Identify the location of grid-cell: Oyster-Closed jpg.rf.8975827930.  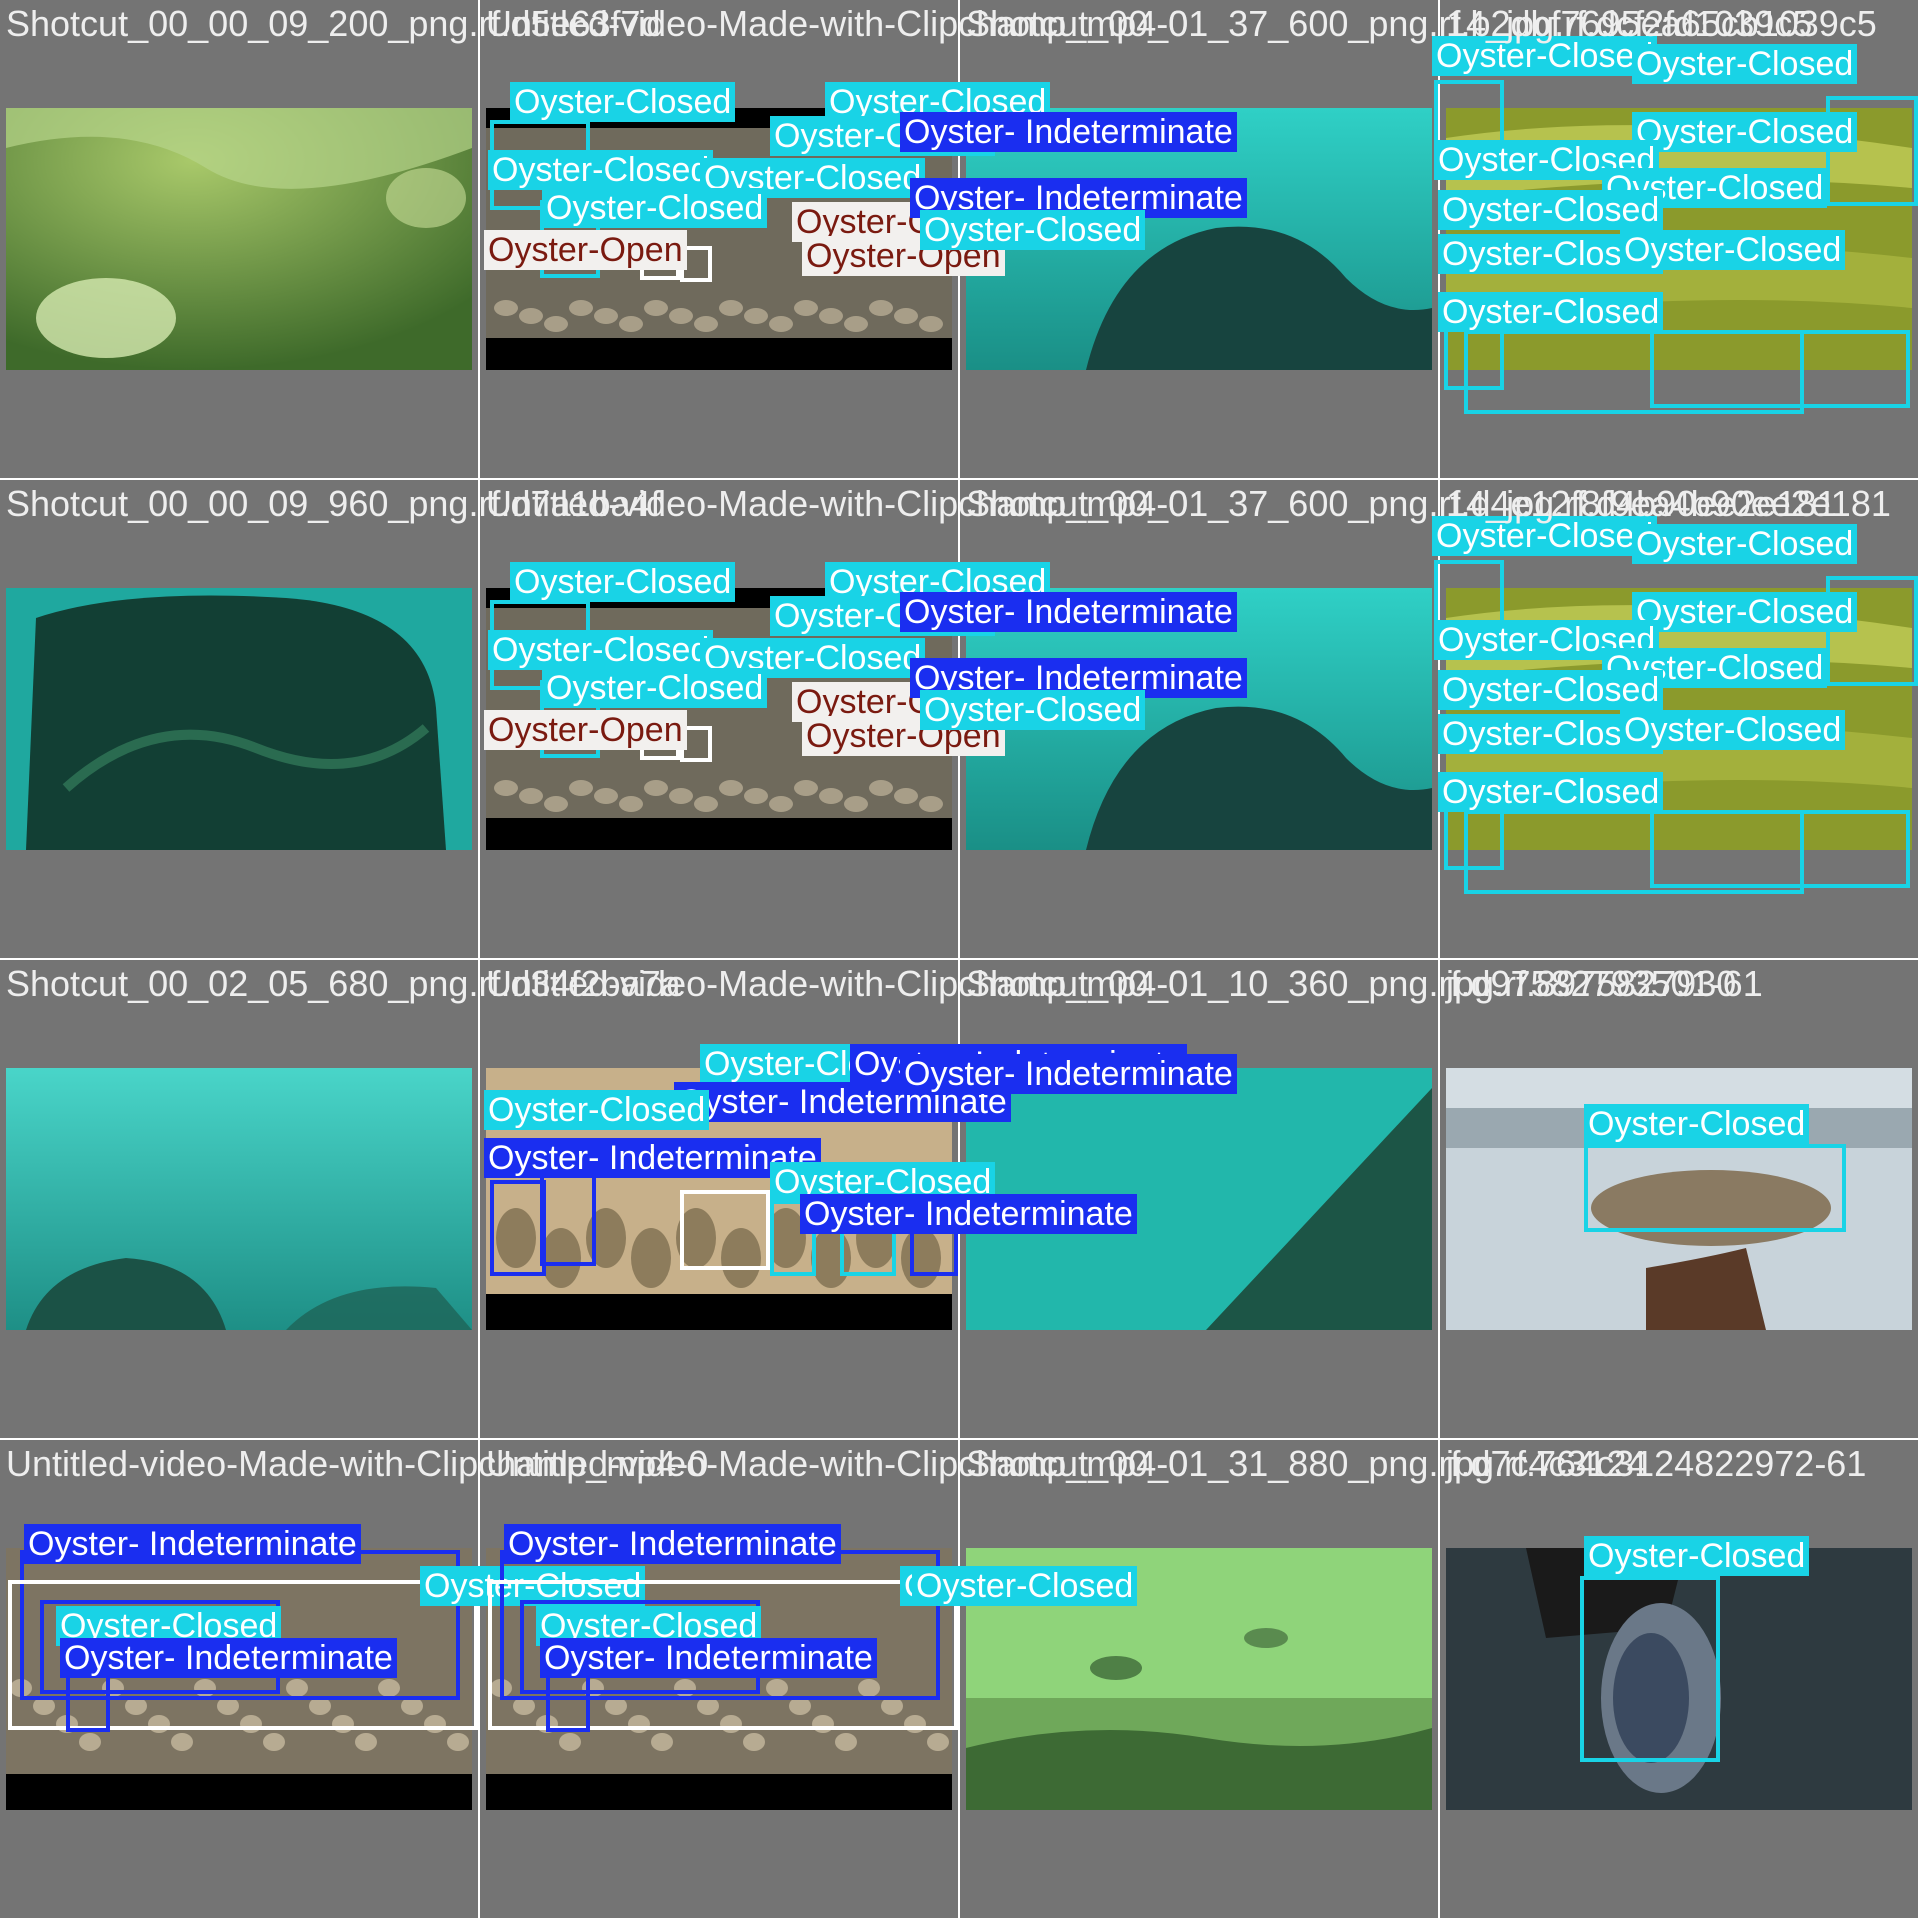
(1679, 1199).